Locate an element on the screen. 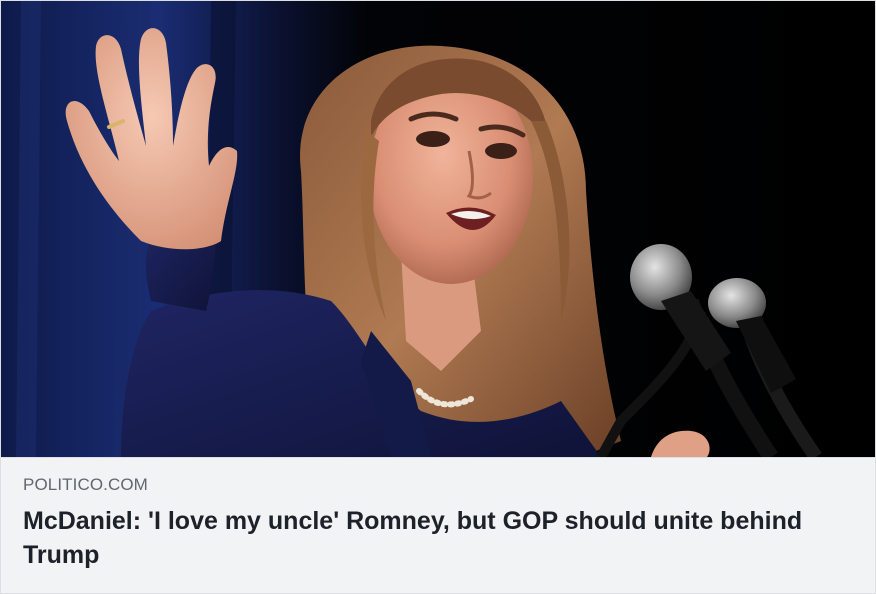 The width and height of the screenshot is (876, 594). source-domain: POLITICO.COM is located at coordinates (85, 484).